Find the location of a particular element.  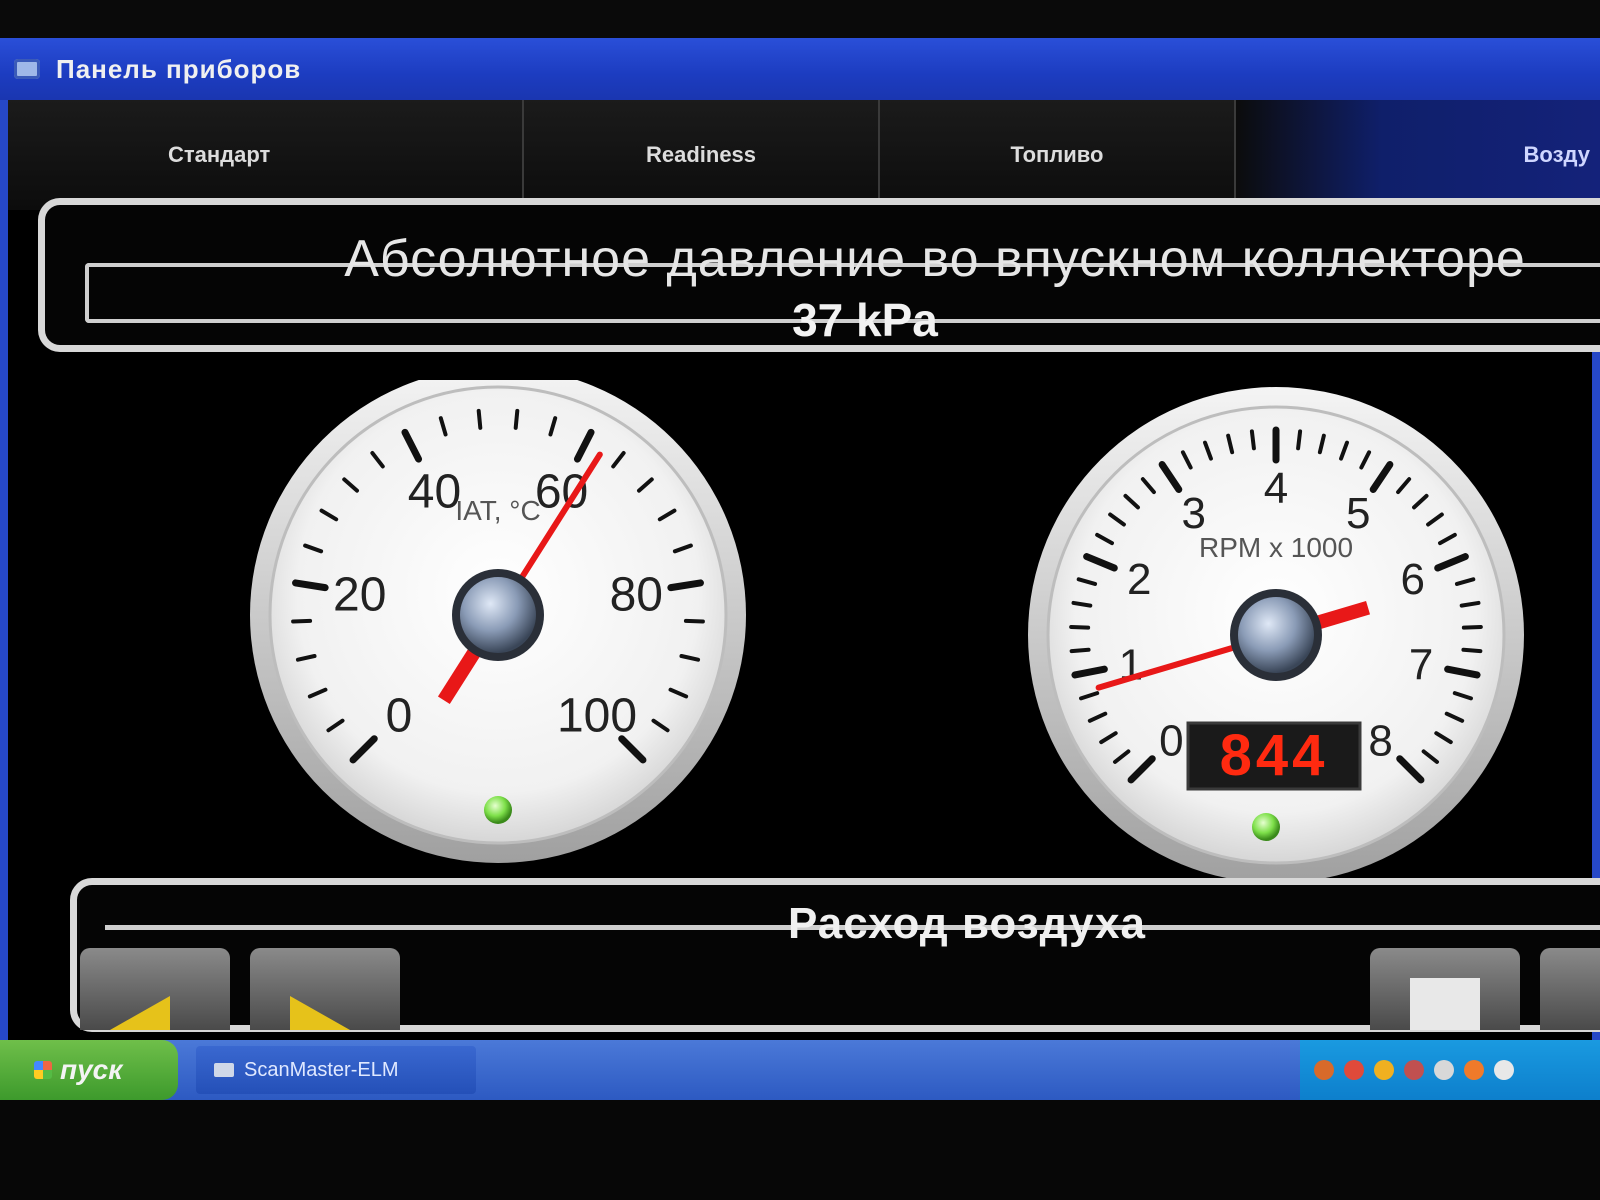

arrow-left-icon is located at coordinates (140, 1013).